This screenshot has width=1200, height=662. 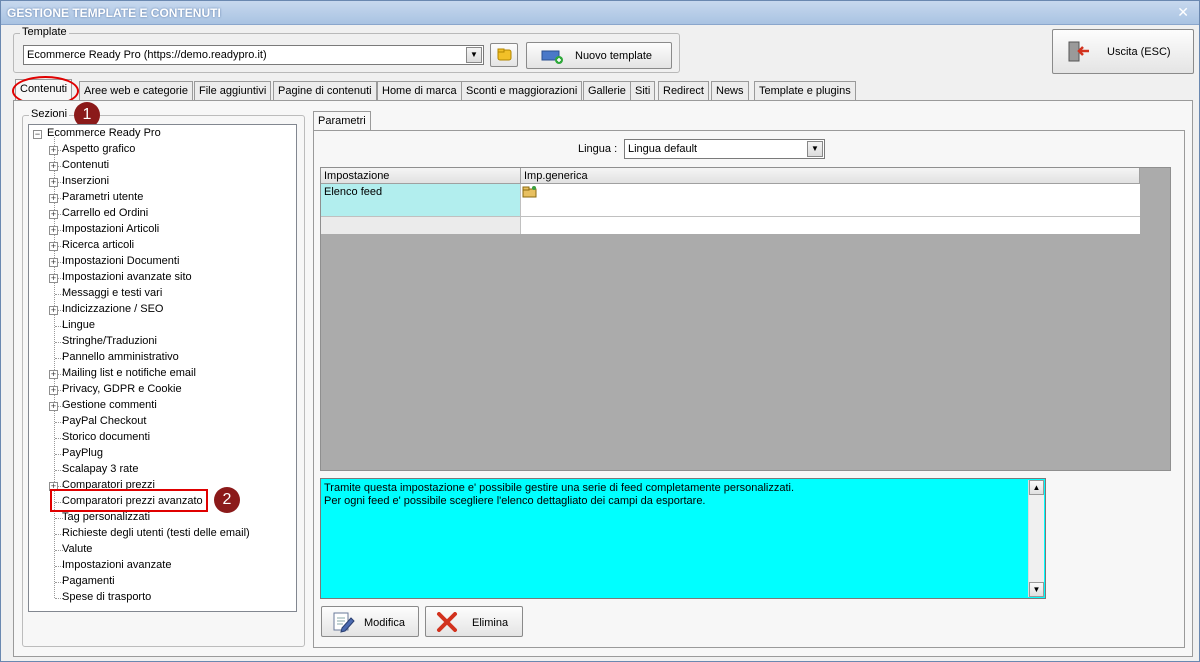 I want to click on tree-item-label: Tag personalizzati, so click(x=106, y=517).